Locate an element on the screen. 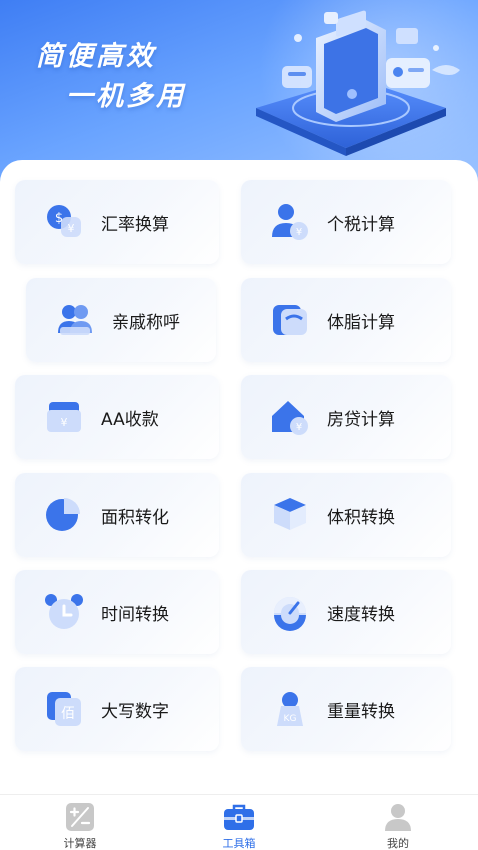 The width and height of the screenshot is (478, 850). capital-number-icon: 佰 is located at coordinates (64, 709).